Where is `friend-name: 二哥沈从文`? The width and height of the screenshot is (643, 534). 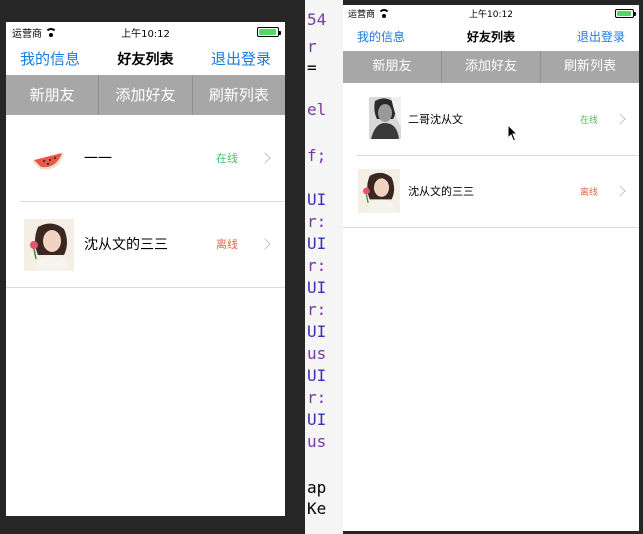 friend-name: 二哥沈从文 is located at coordinates (435, 119).